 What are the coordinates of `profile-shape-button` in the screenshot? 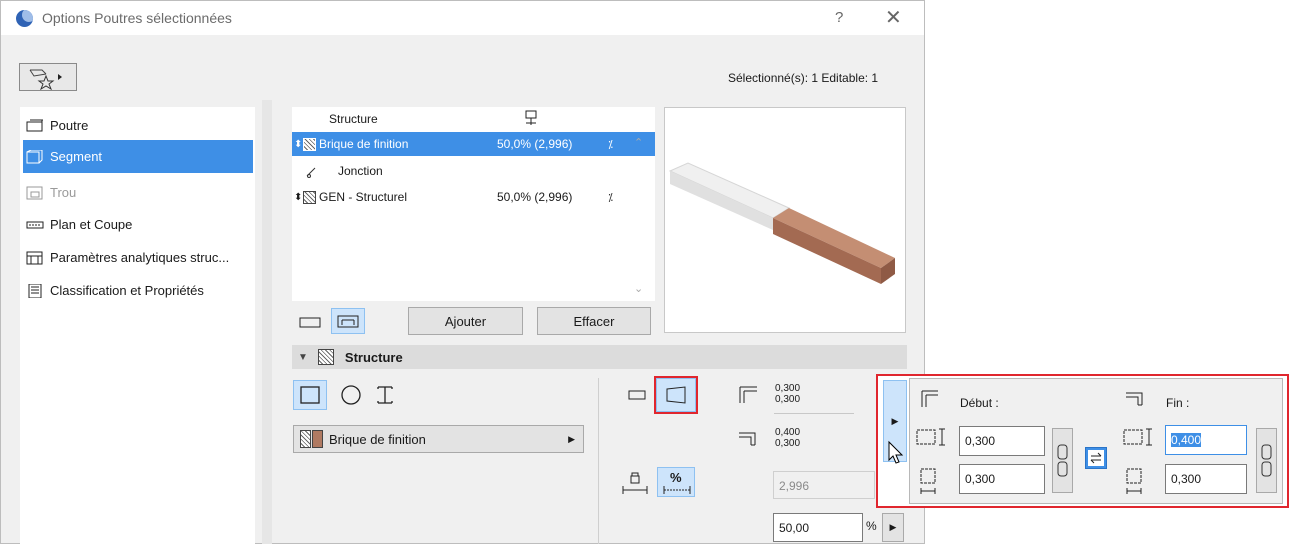 It's located at (385, 395).